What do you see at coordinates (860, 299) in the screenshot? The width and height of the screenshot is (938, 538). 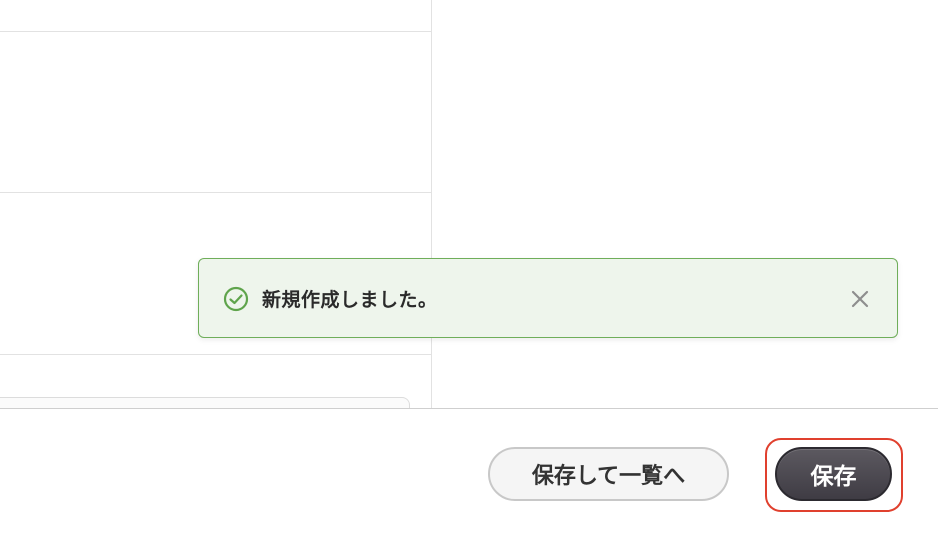 I see `close-icon` at bounding box center [860, 299].